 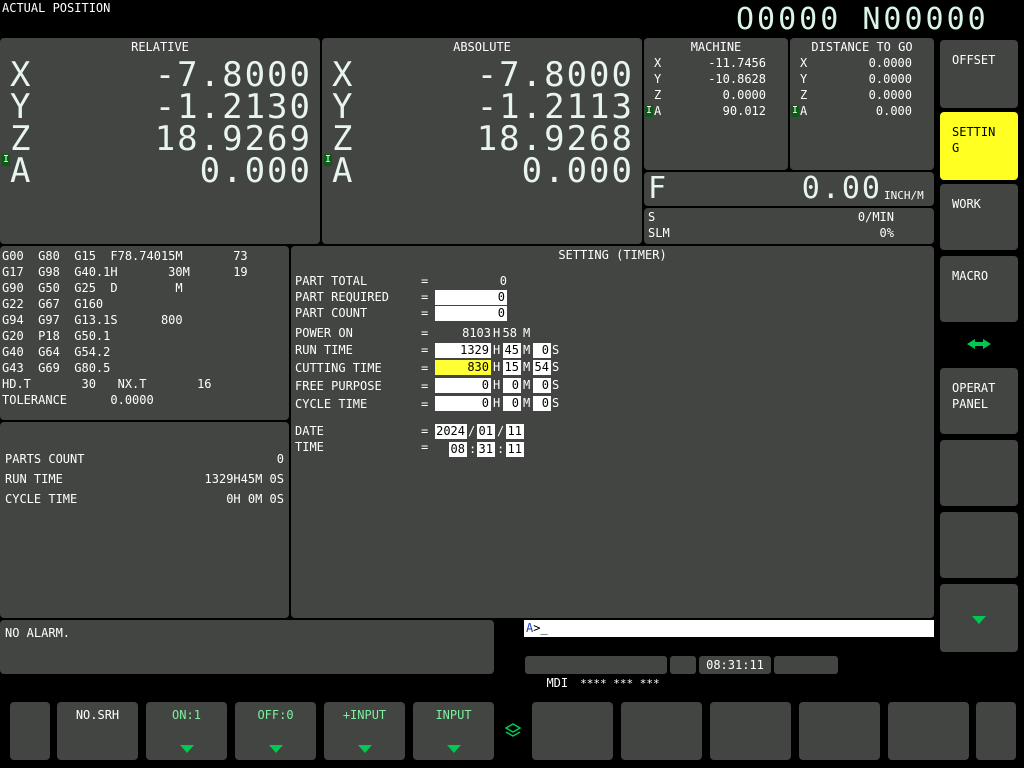 What do you see at coordinates (542, 385) in the screenshot?
I see `free-purpose-seconds-field: 0` at bounding box center [542, 385].